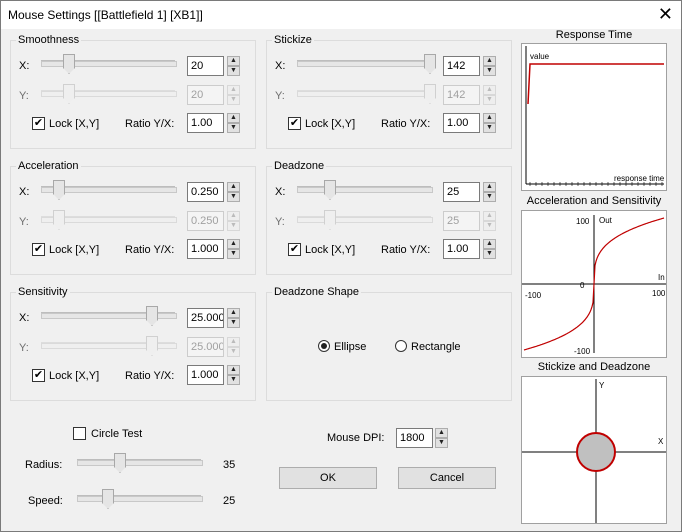  I want to click on close-icon: ✕, so click(665, 14).